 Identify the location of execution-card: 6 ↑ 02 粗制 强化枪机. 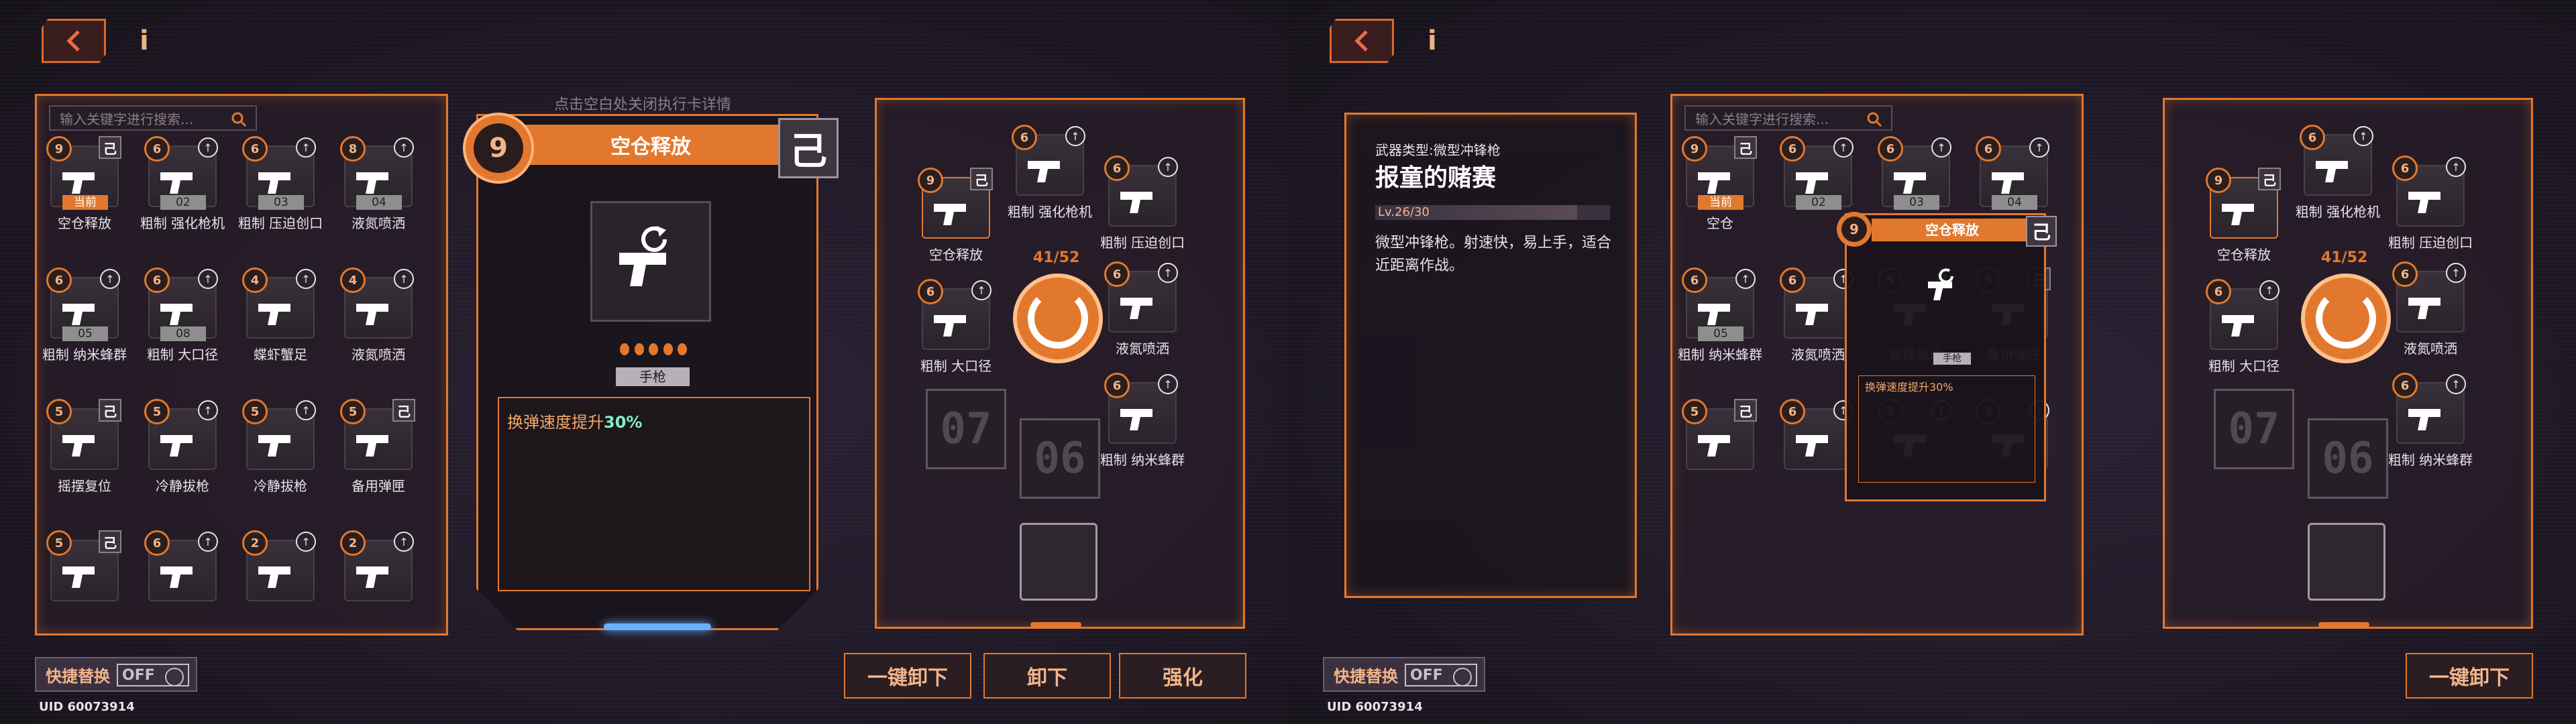
(182, 186).